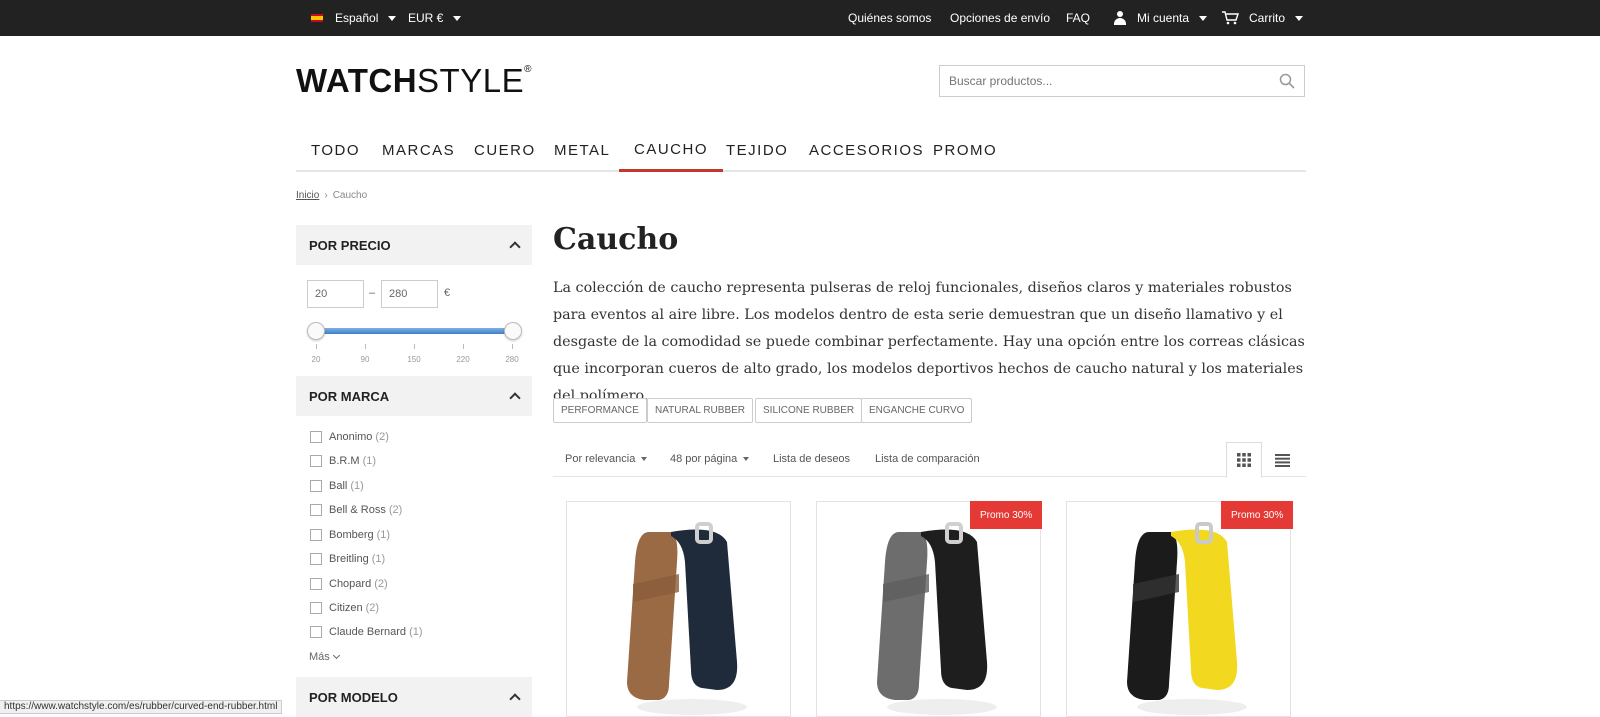 This screenshot has height=717, width=1600. Describe the element at coordinates (1000, 18) in the screenshot. I see `shipping-link: Opciones de envío` at that location.